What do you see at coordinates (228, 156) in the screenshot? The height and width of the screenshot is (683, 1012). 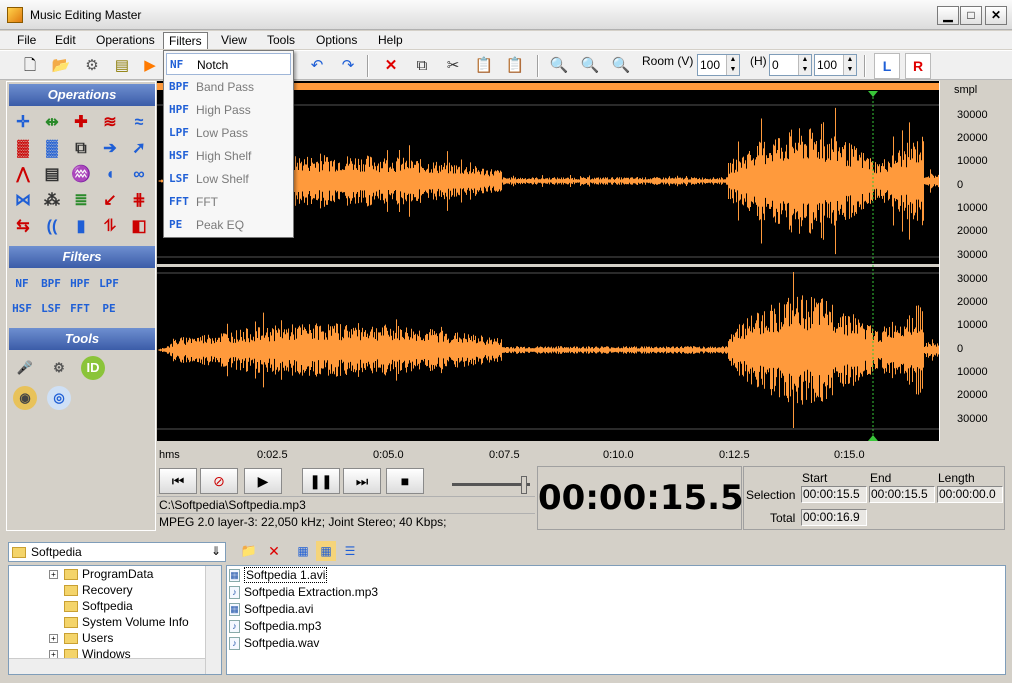 I see `filters-menu-item-high-shelf: HSF High Shelf` at bounding box center [228, 156].